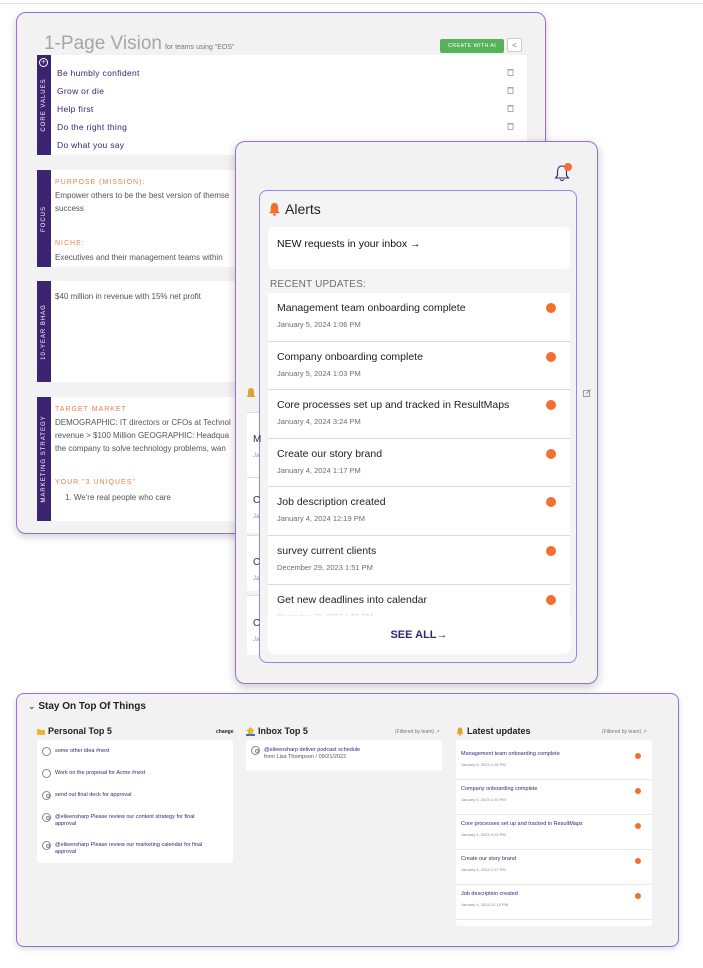  What do you see at coordinates (75, 751) in the screenshot?
I see `task-item: some other idea #next` at bounding box center [75, 751].